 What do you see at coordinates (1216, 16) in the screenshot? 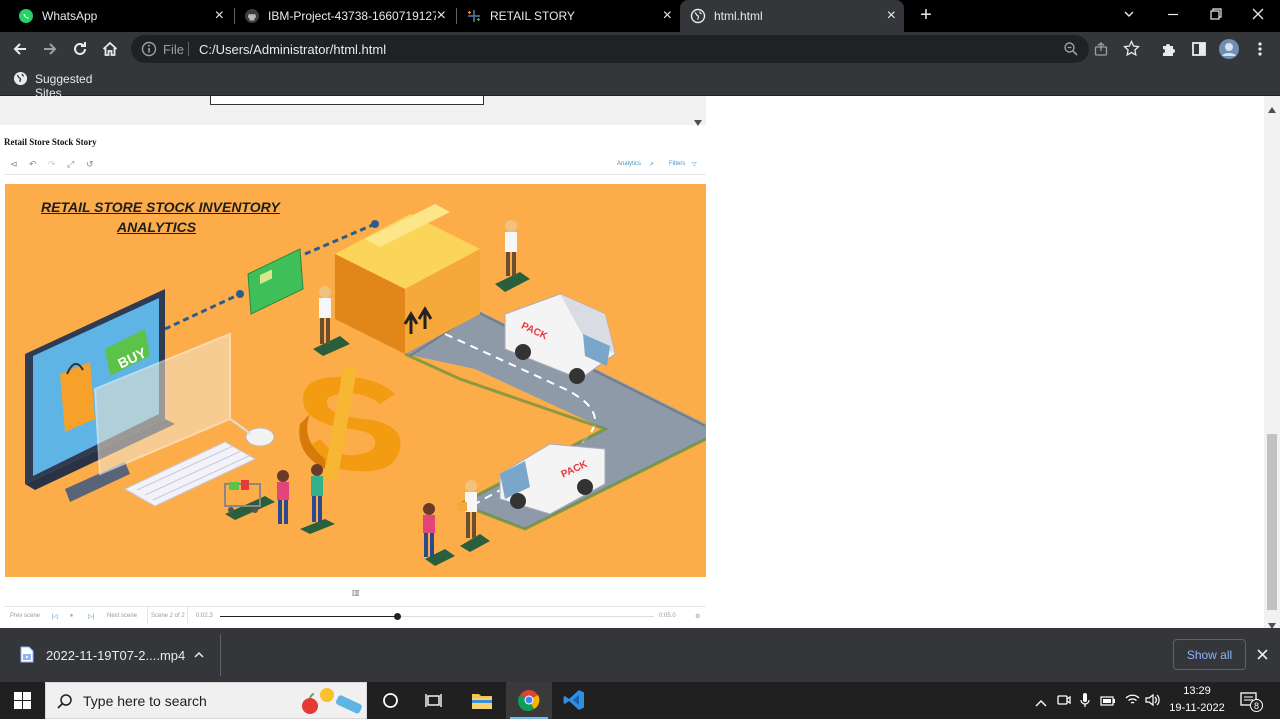
I see `restore-icon` at bounding box center [1216, 16].